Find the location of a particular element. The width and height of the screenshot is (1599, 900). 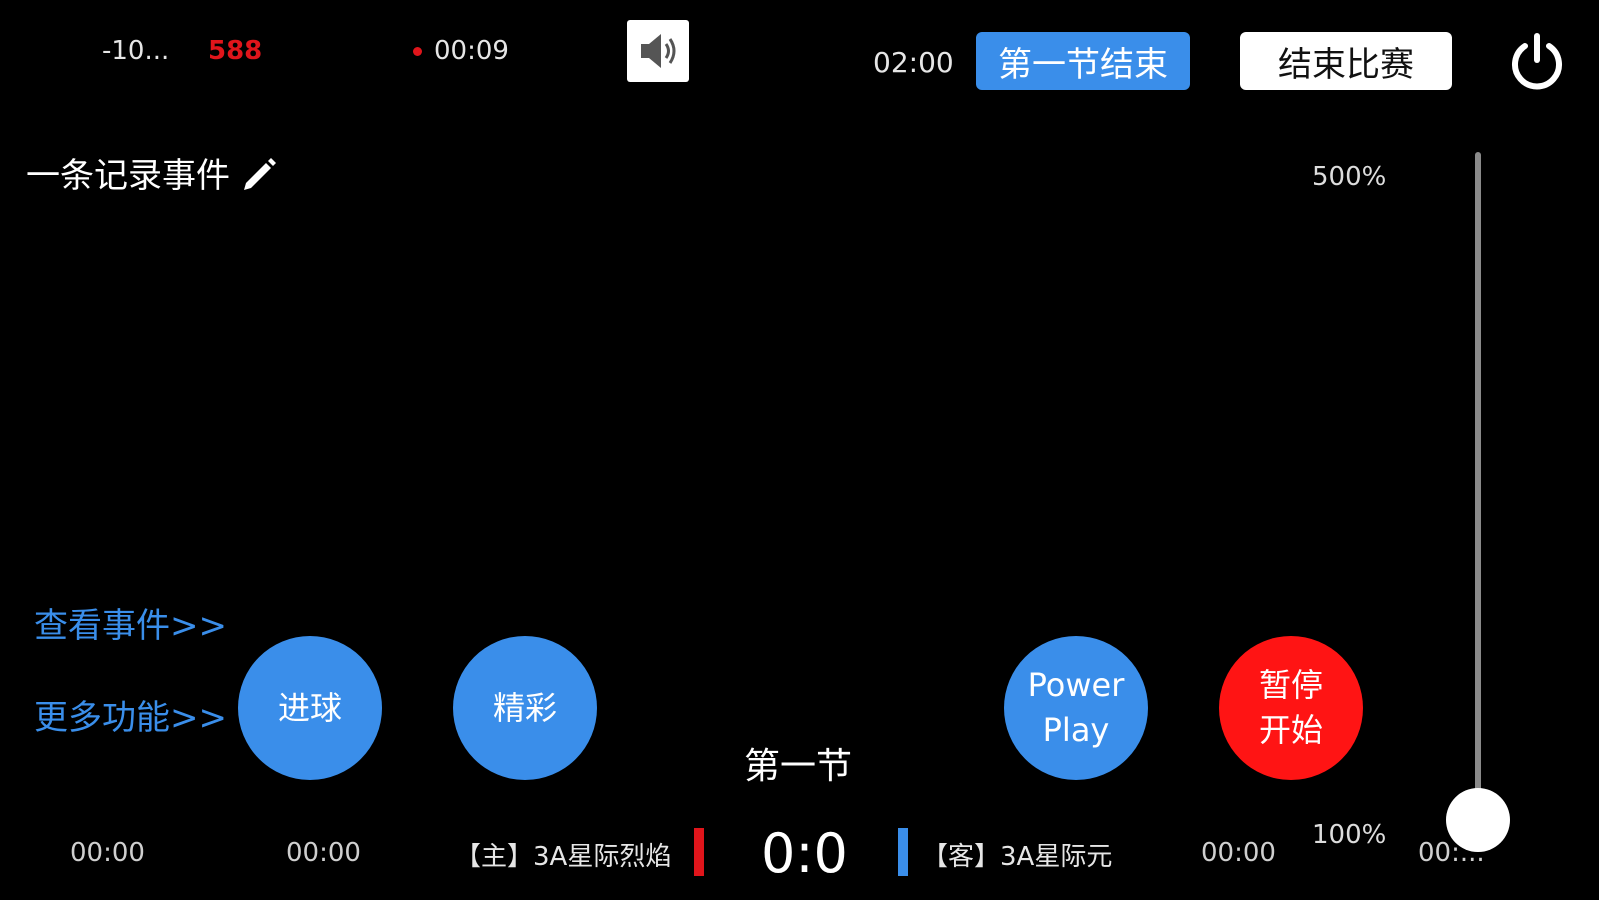

power-play-label-line2: Play is located at coordinates (1076, 730).